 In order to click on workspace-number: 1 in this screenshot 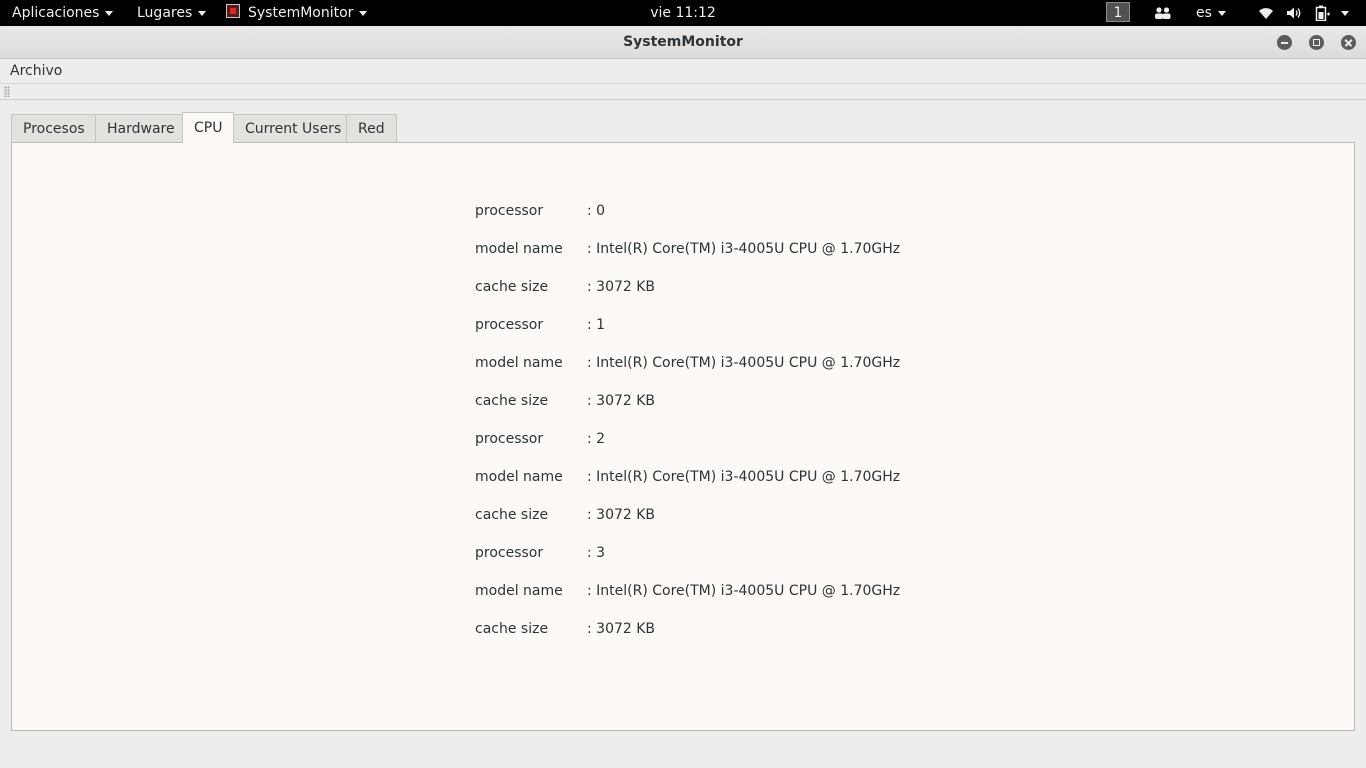, I will do `click(1118, 12)`.